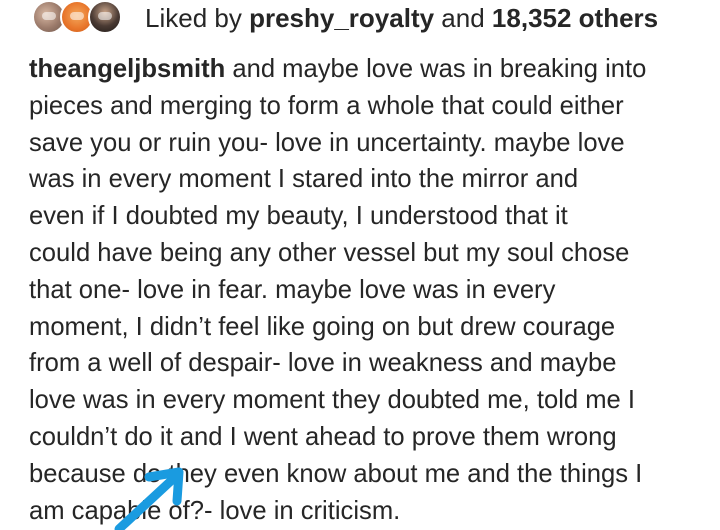  Describe the element at coordinates (193, 18) in the screenshot. I see `liked-by-prefix: Liked by` at that location.